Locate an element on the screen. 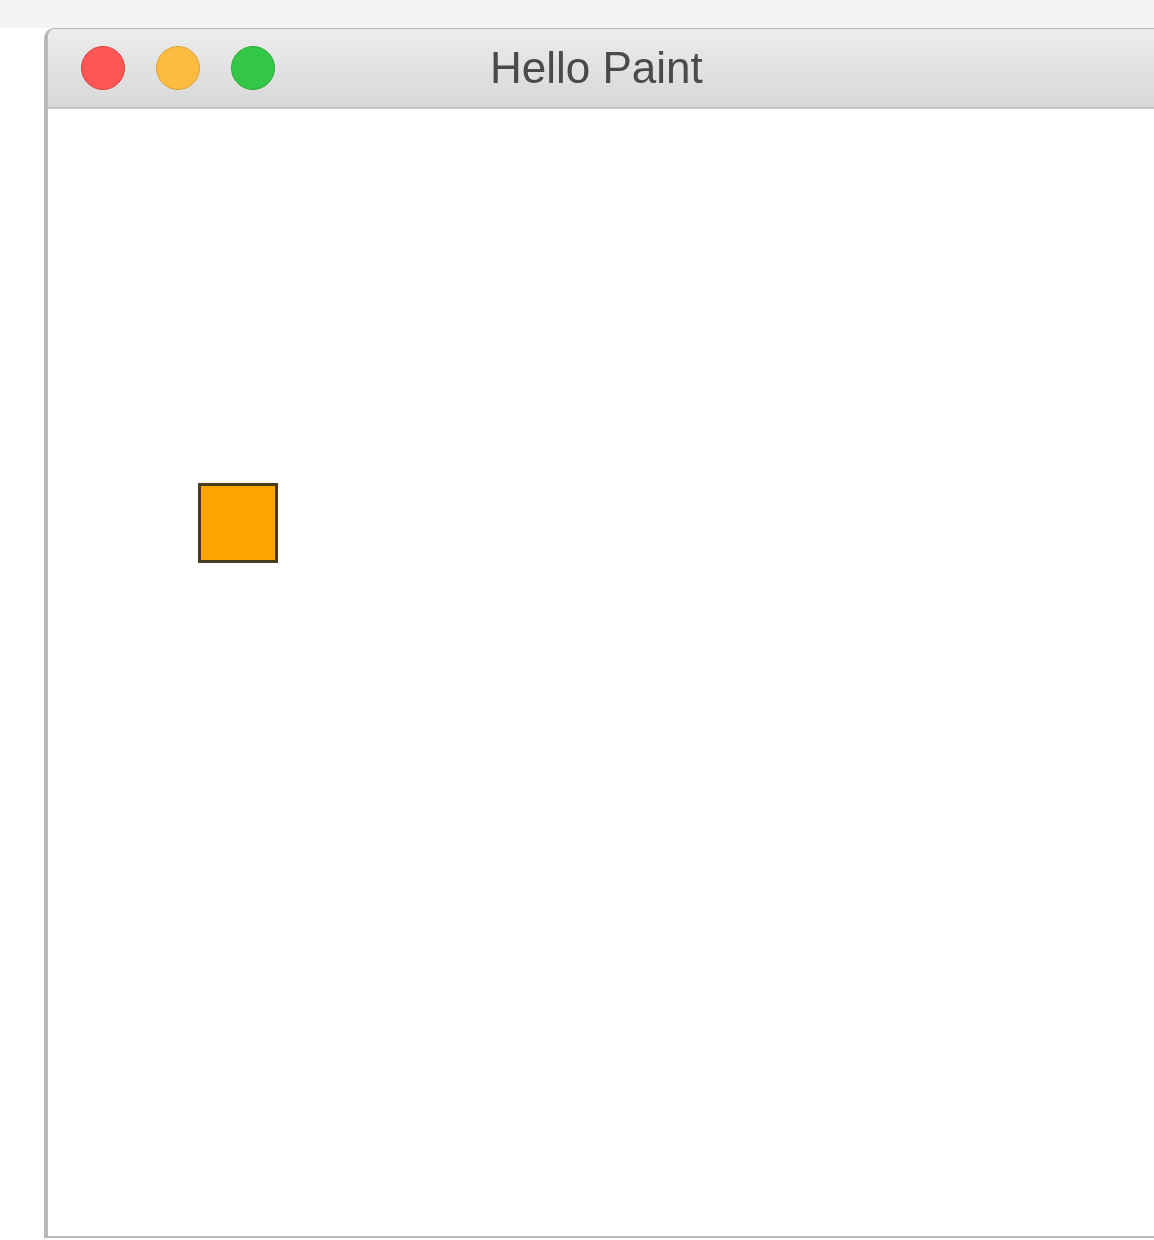  zoom-button is located at coordinates (253, 68).